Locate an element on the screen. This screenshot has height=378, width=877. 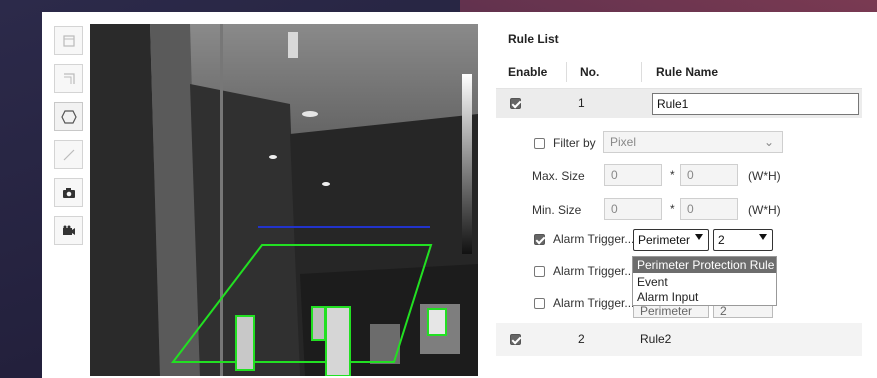
min-size-unit: (W*H) is located at coordinates (764, 210).